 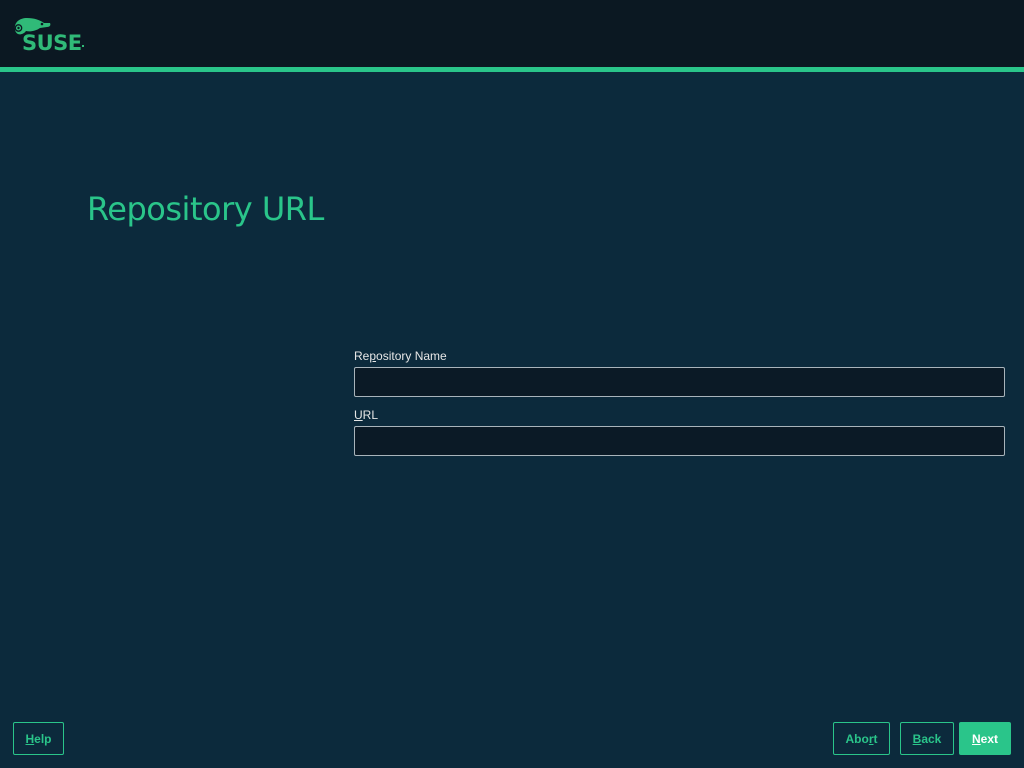 What do you see at coordinates (30, 738) in the screenshot?
I see `button-mnemonic: H` at bounding box center [30, 738].